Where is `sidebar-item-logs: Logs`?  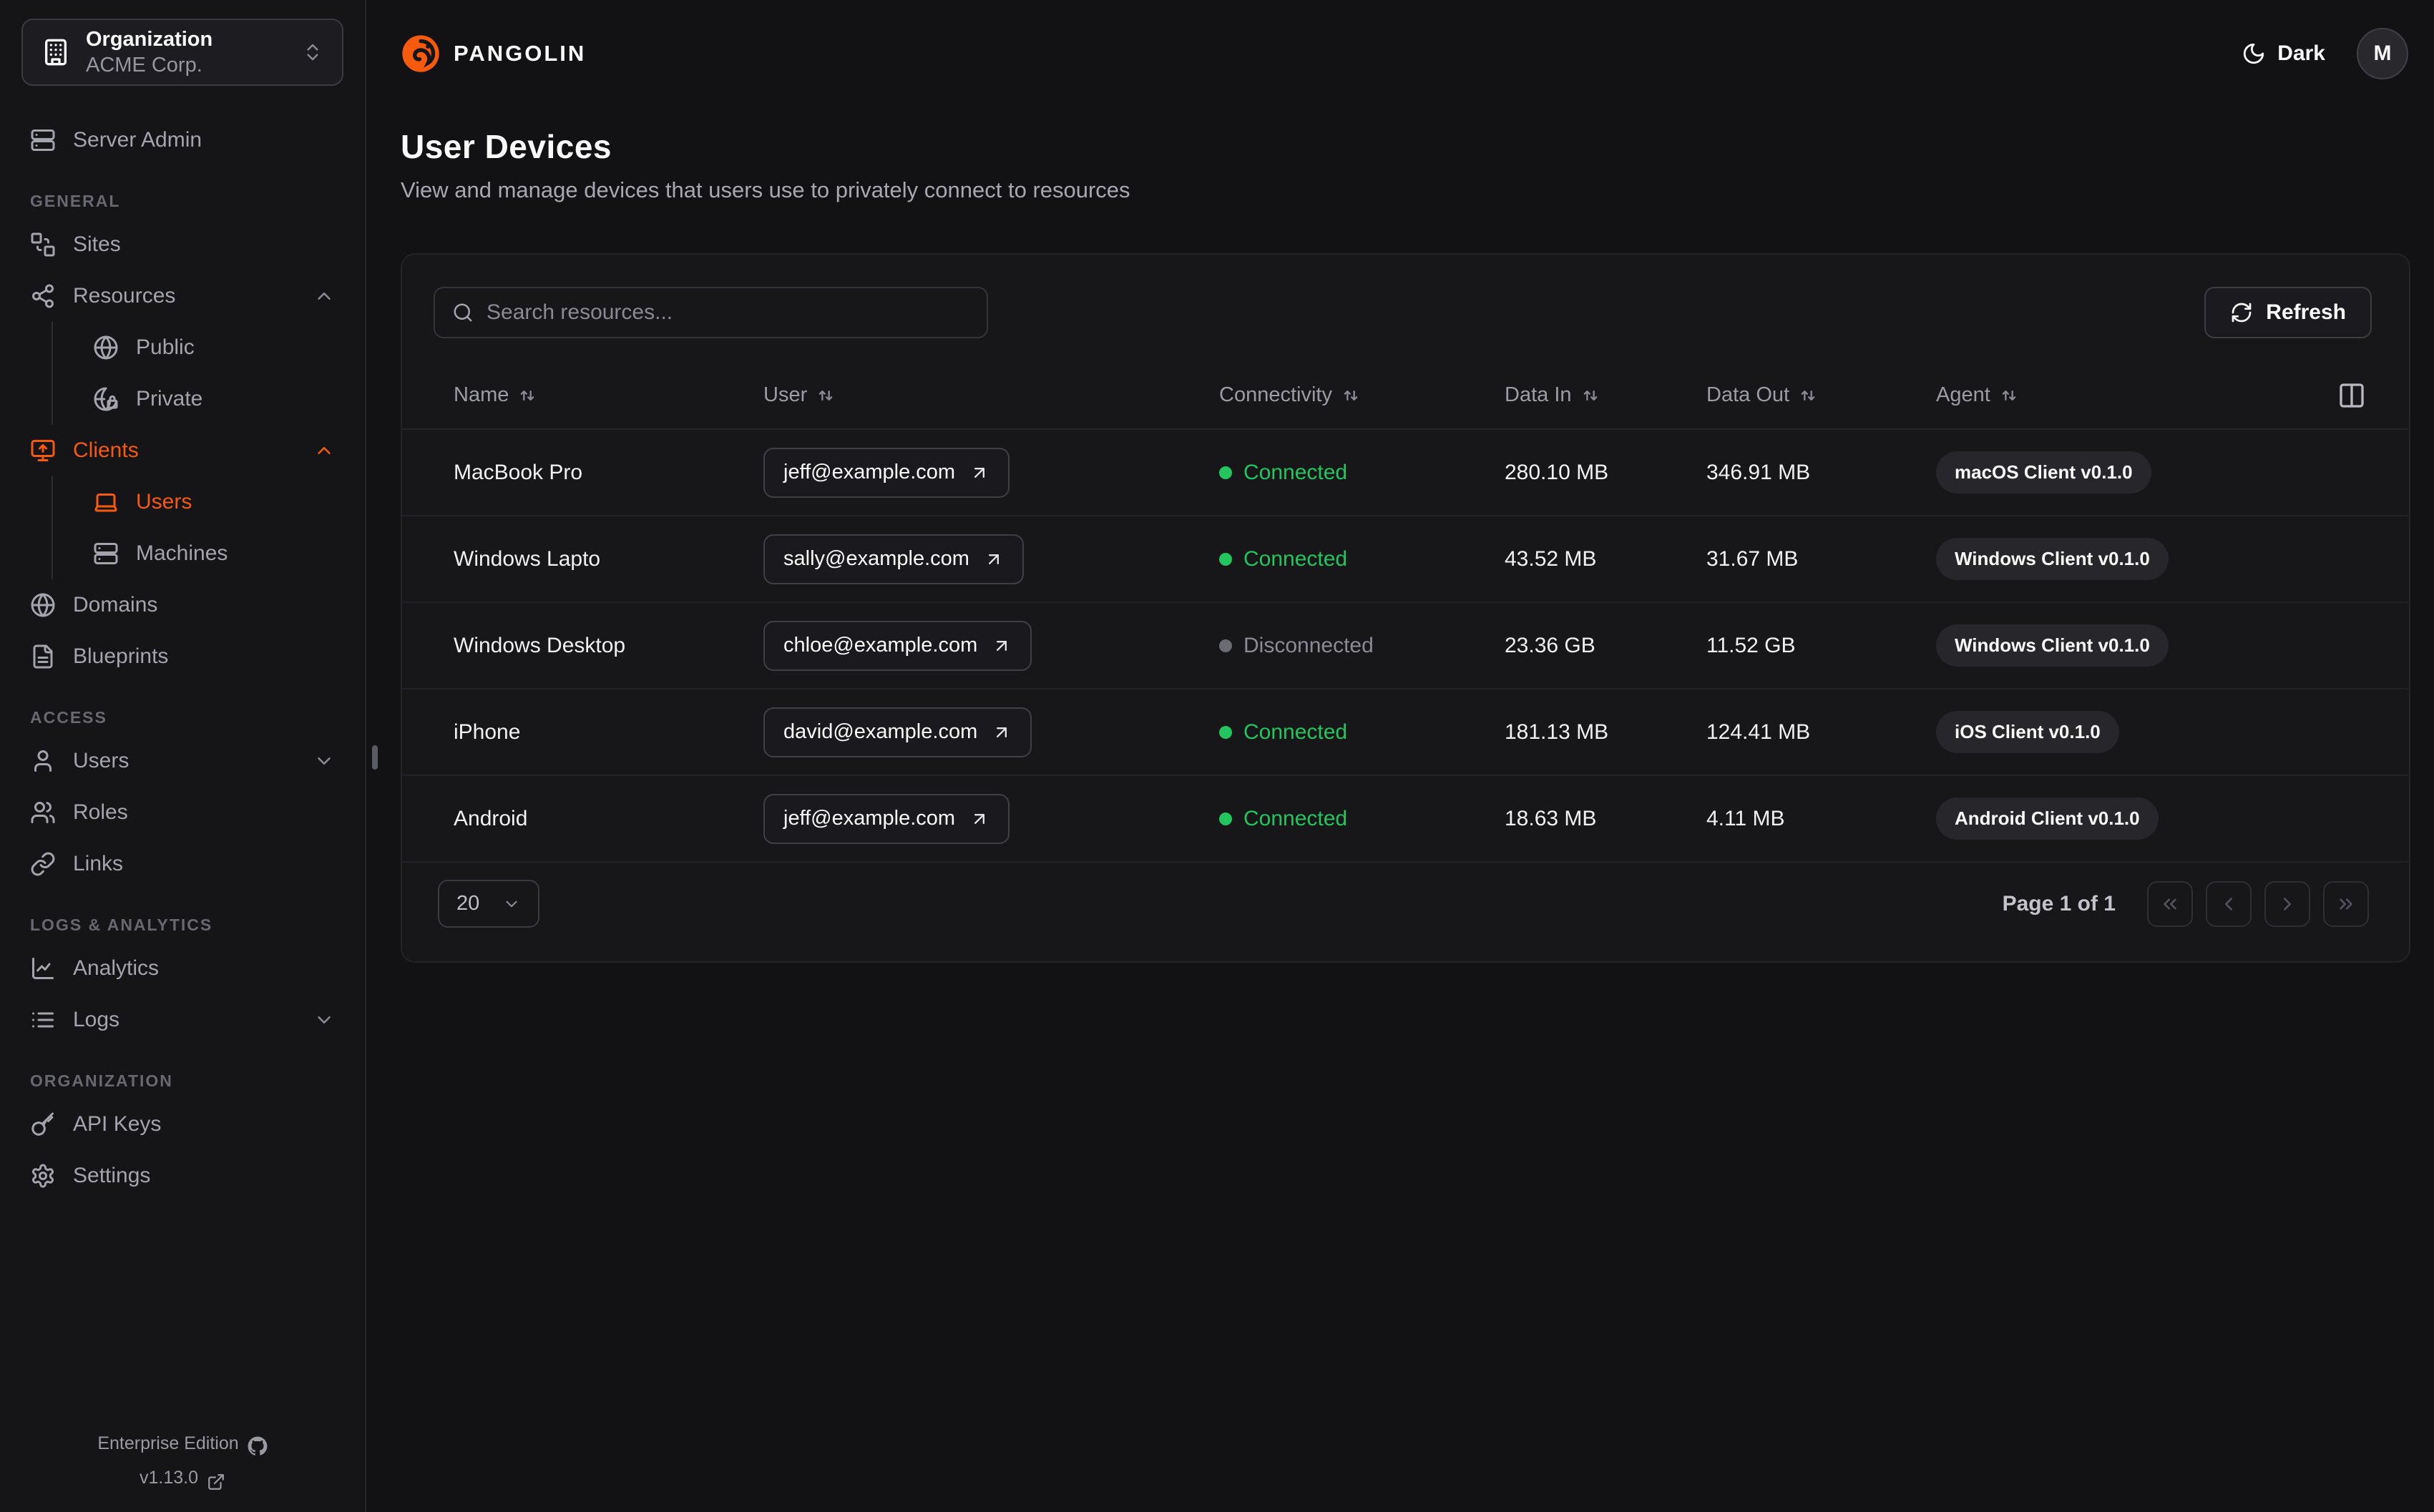 sidebar-item-logs: Logs is located at coordinates (182, 1020).